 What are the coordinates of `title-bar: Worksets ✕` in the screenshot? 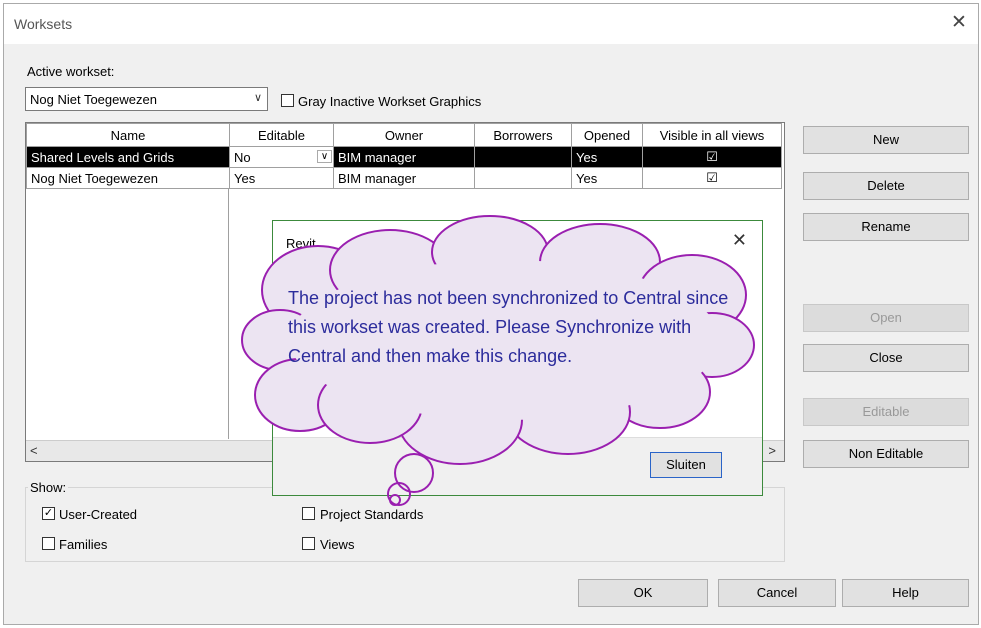 It's located at (491, 24).